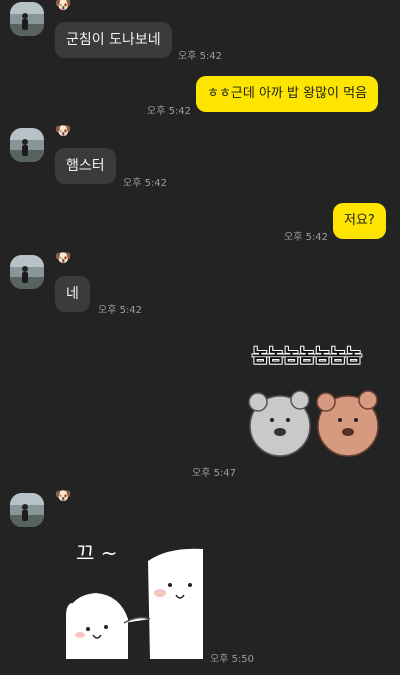 The width and height of the screenshot is (400, 675). I want to click on sticker-caption: 놈놈놈놈놈놈놈, so click(307, 356).